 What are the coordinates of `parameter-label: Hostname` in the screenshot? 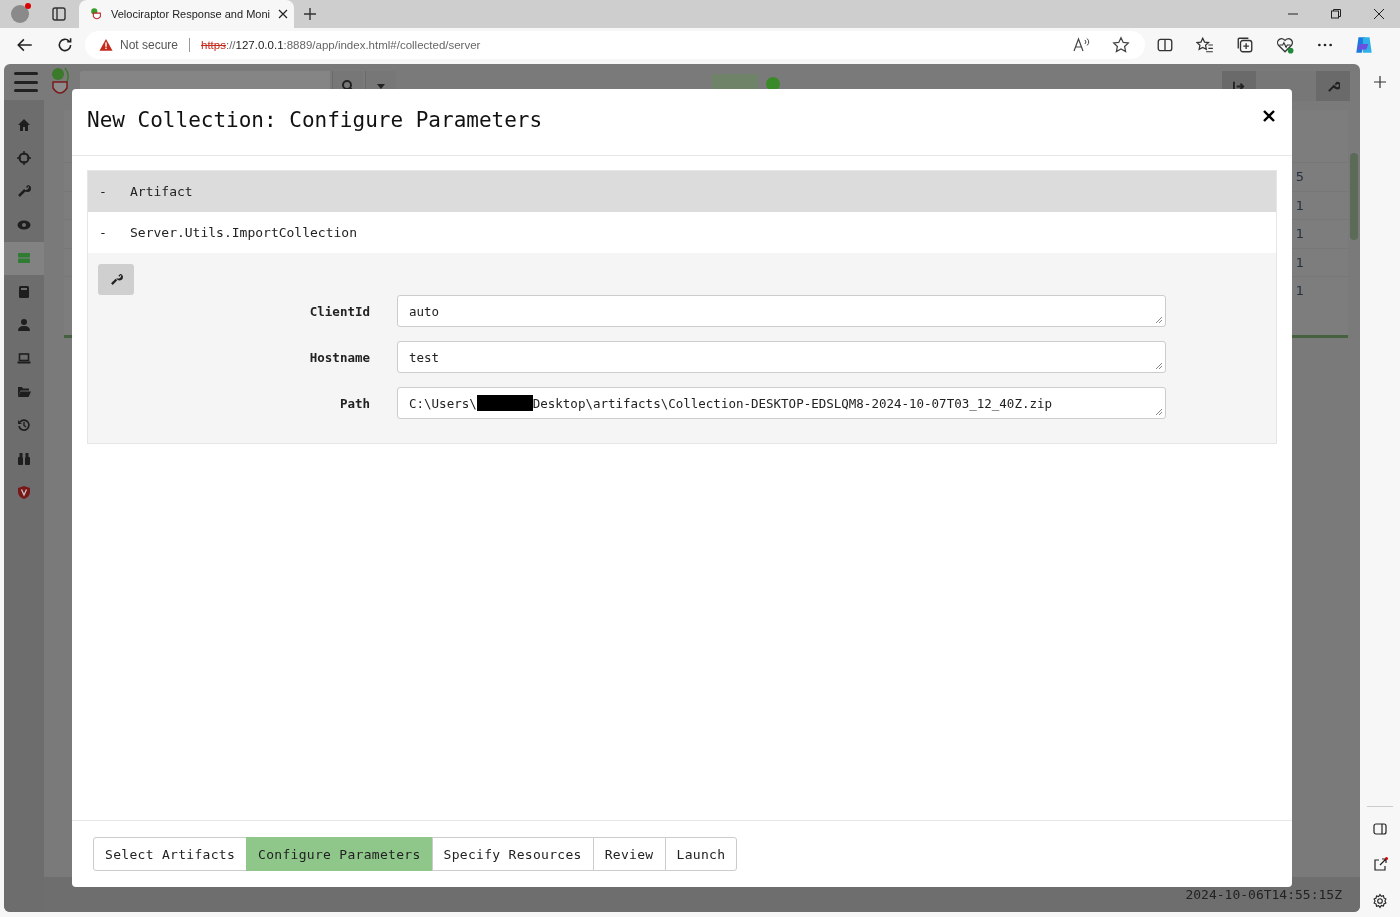 It's located at (339, 357).